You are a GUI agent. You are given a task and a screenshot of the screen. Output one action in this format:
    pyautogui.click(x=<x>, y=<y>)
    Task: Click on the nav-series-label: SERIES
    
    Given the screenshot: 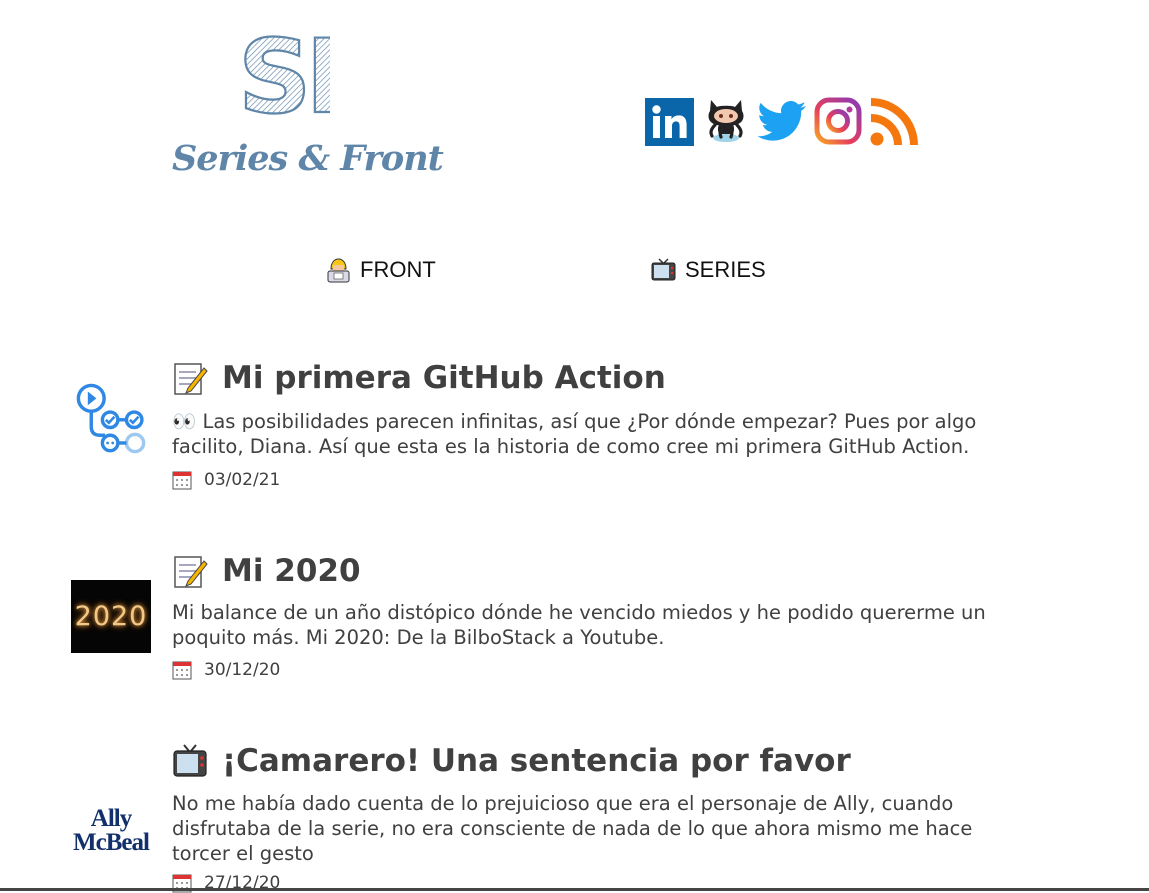 What is the action you would take?
    pyautogui.click(x=725, y=269)
    